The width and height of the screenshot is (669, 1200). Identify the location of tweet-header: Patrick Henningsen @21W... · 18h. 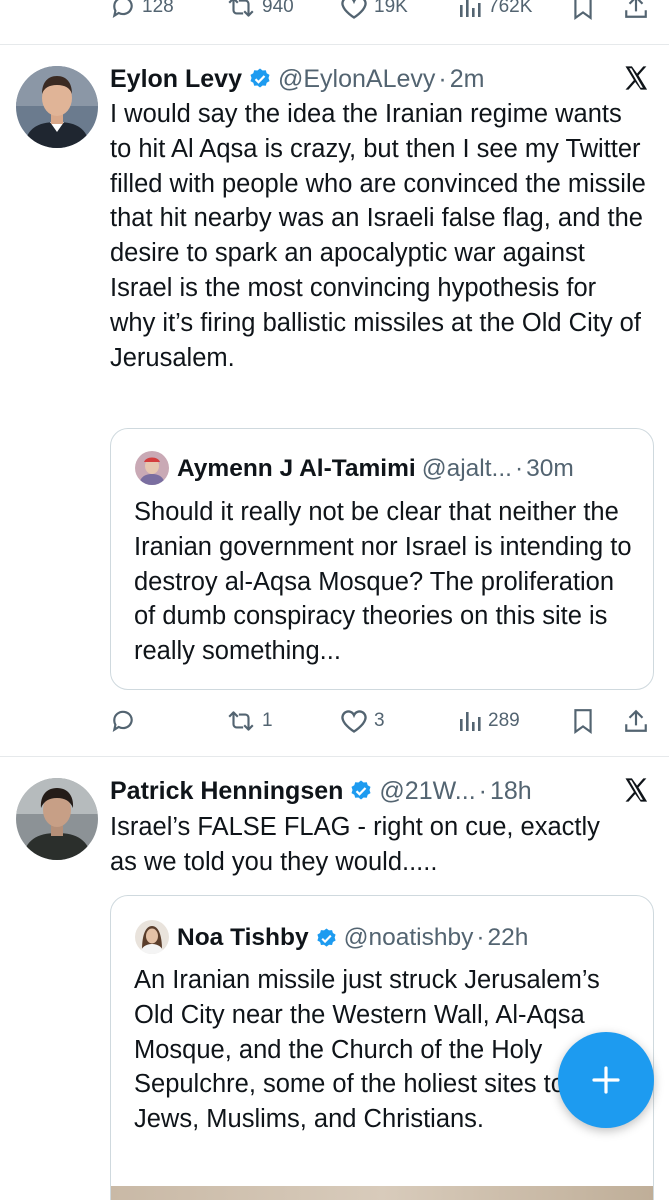
(321, 791).